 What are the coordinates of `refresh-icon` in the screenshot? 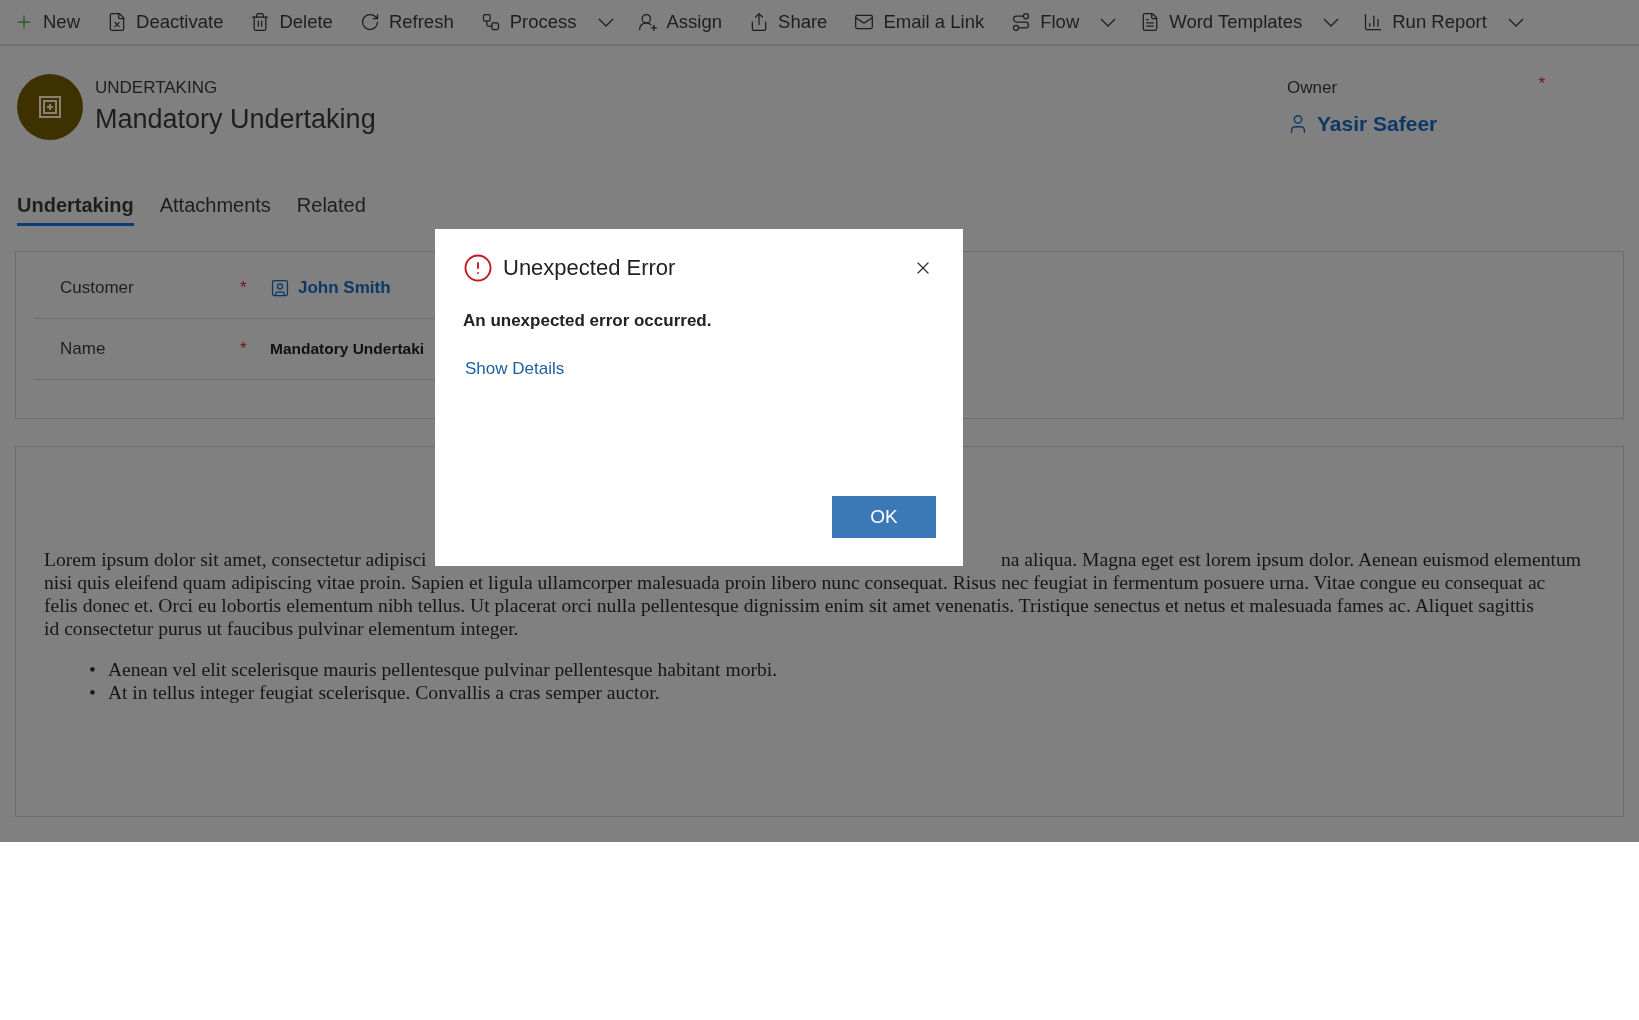 It's located at (369, 22).